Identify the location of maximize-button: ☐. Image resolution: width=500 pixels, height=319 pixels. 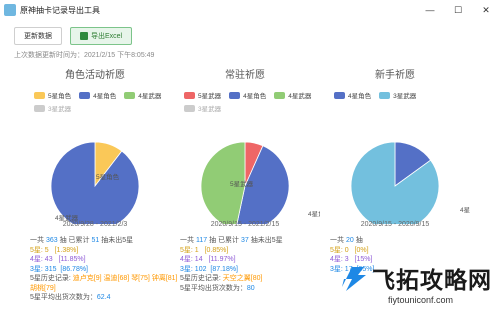
(458, 10).